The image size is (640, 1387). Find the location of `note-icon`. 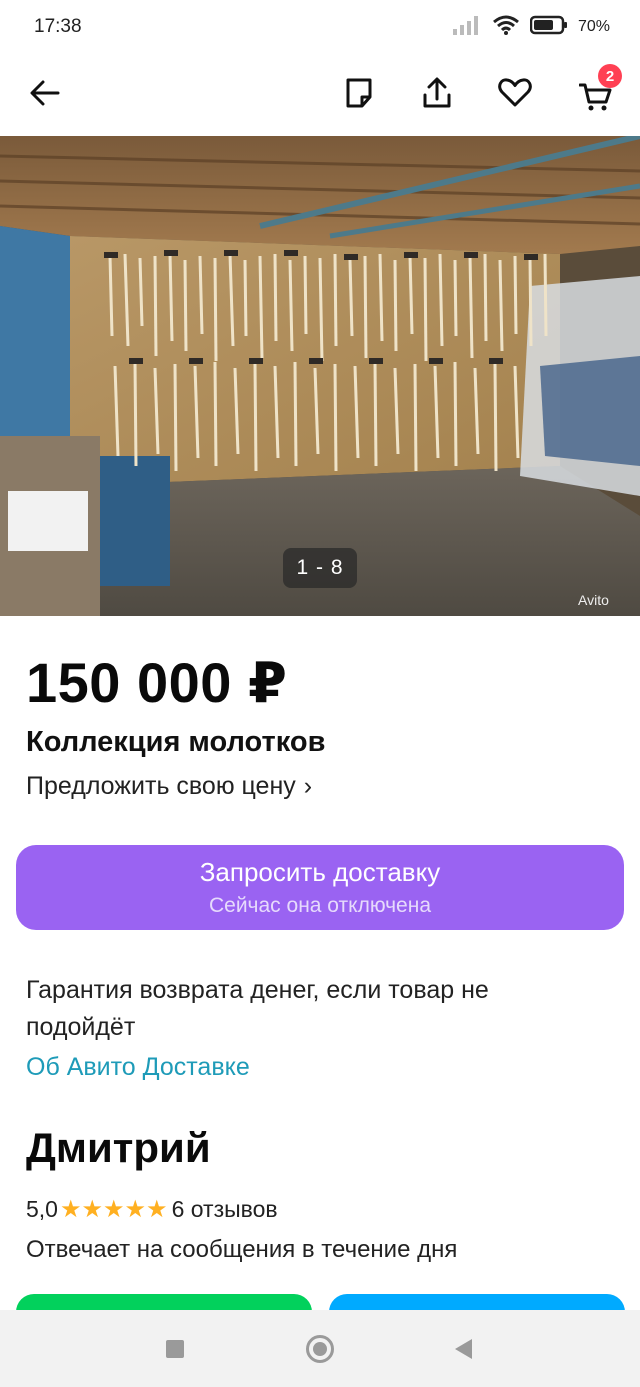

note-icon is located at coordinates (359, 93).